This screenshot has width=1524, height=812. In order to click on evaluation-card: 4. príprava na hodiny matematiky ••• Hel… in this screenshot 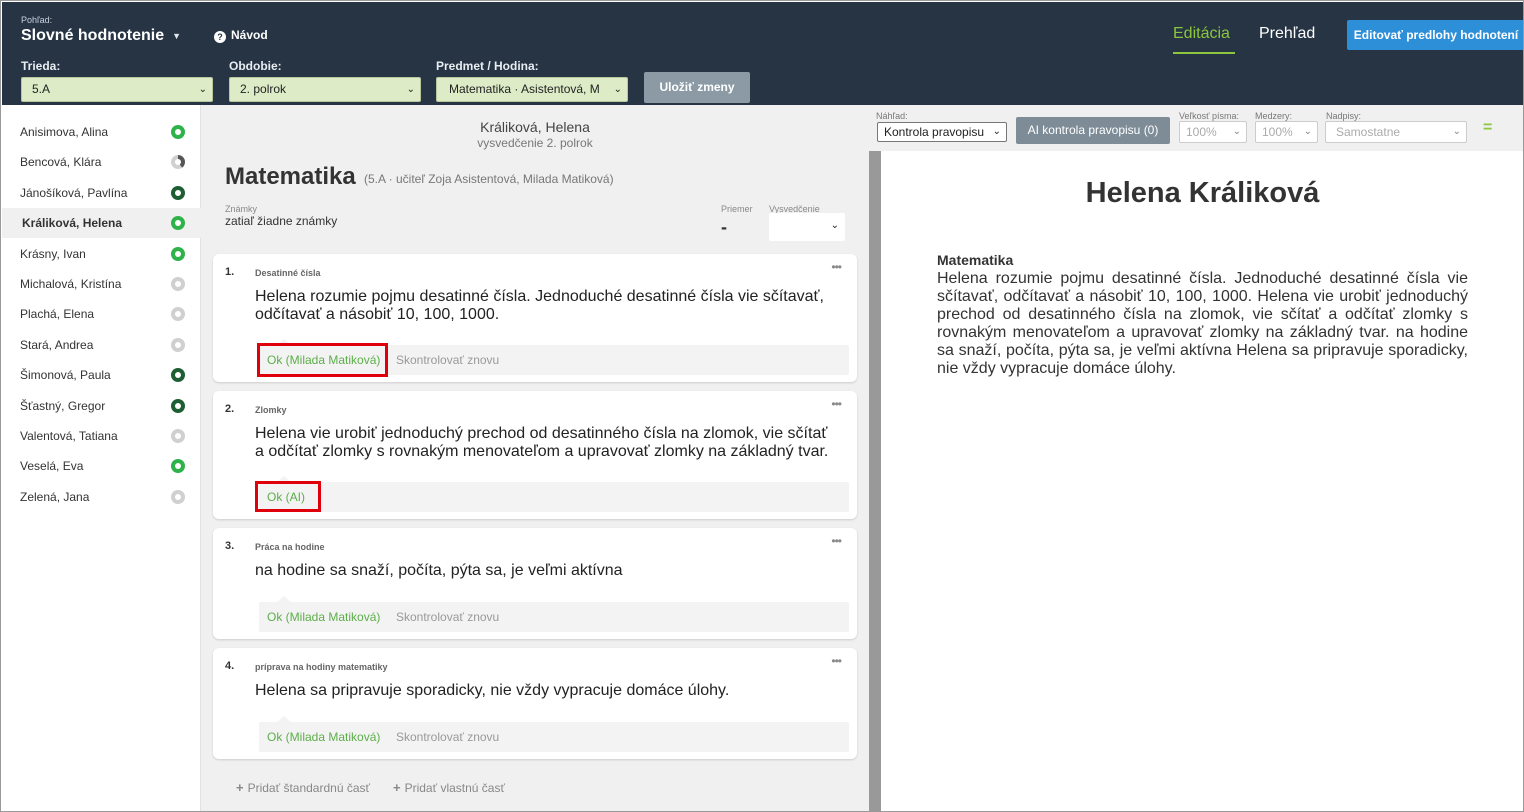, I will do `click(535, 703)`.